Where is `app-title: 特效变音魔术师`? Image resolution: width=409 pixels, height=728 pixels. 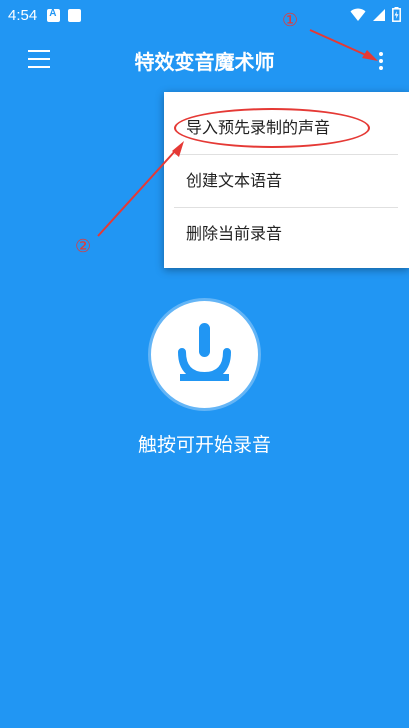
app-title: 特效变音魔术师 is located at coordinates (204, 62).